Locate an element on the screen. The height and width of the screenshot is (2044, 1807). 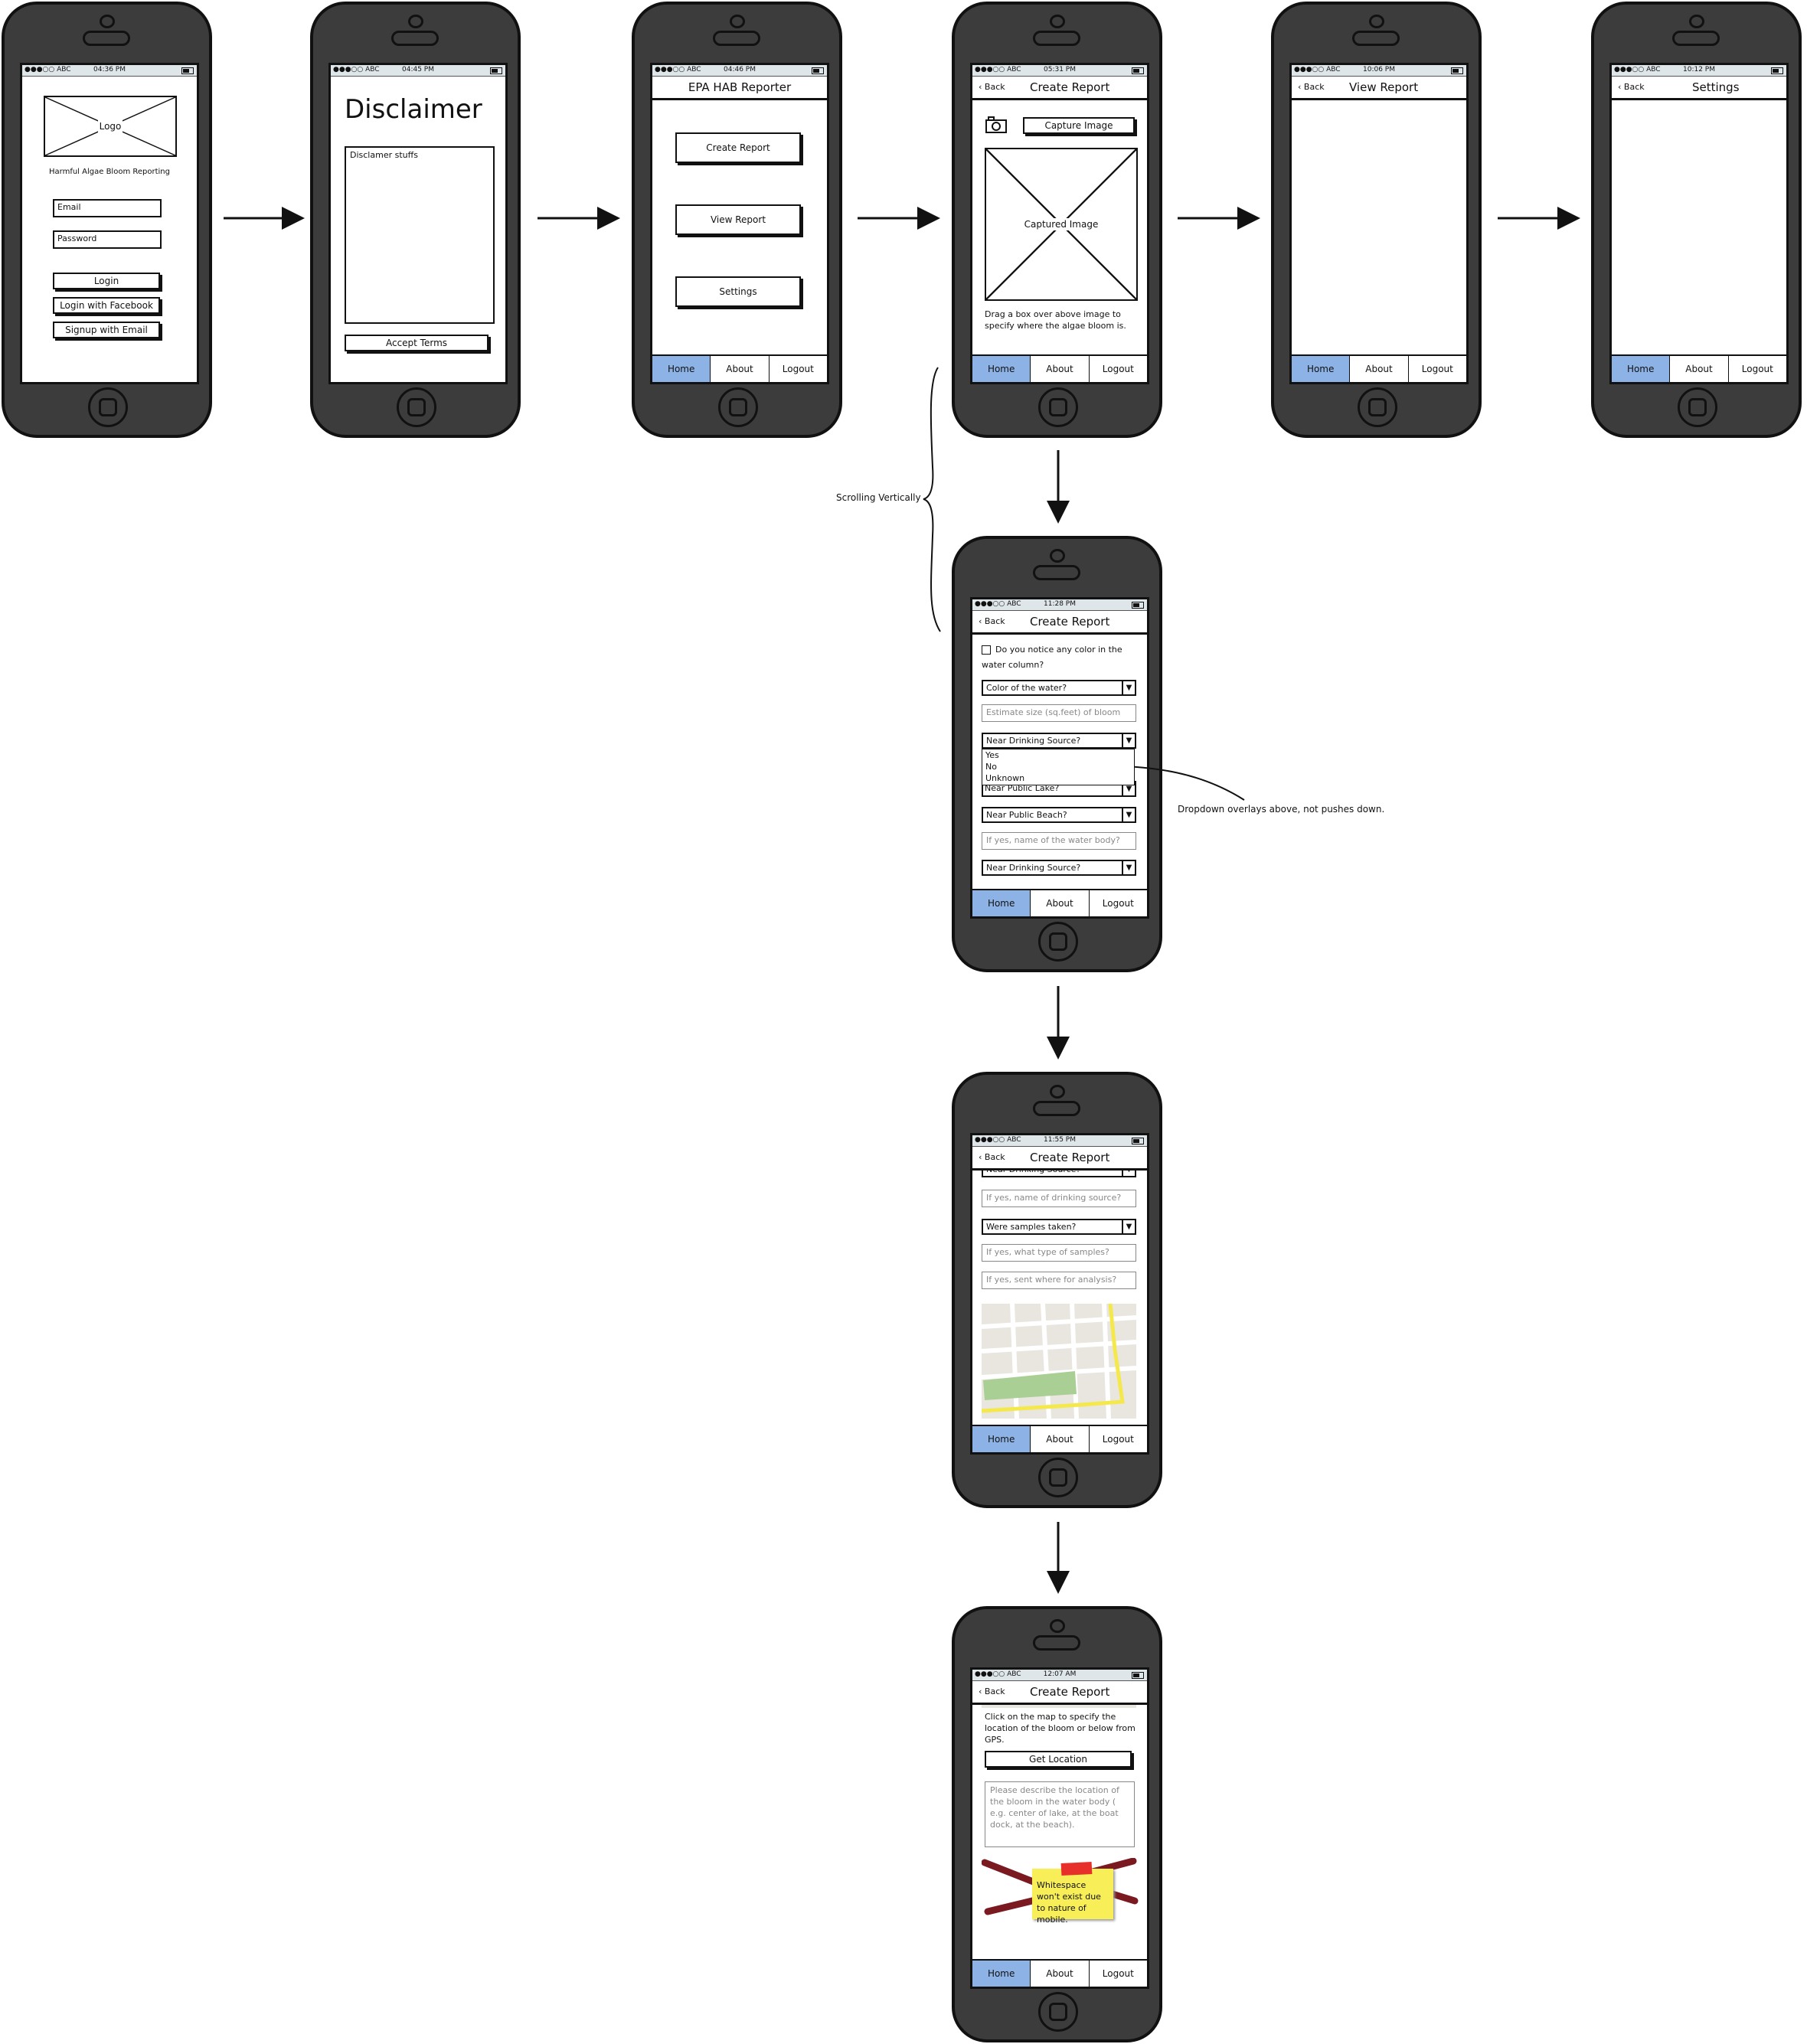
dropdown-options-list: Yes No Unknown is located at coordinates (1058, 767).